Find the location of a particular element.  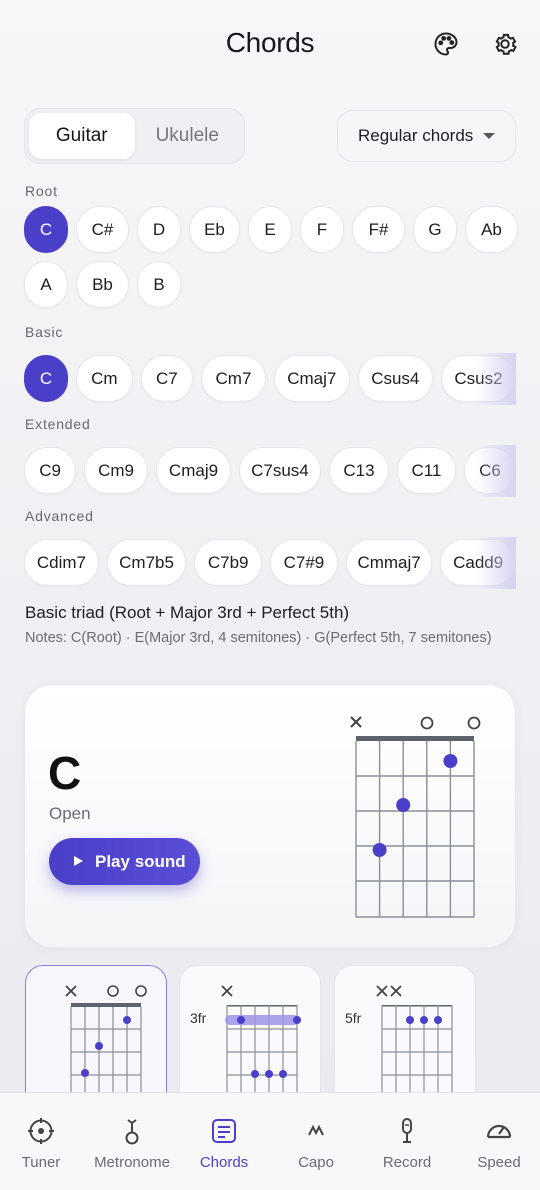

tab-metronome: Metronome is located at coordinates (132, 1141).